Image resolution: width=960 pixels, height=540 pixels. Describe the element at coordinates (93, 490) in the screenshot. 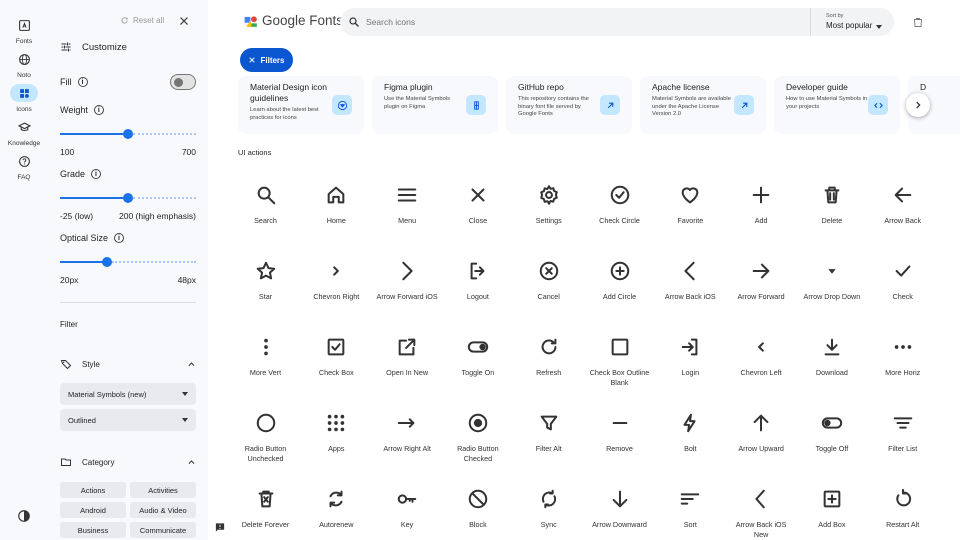

I see `category-chip: Actions` at that location.